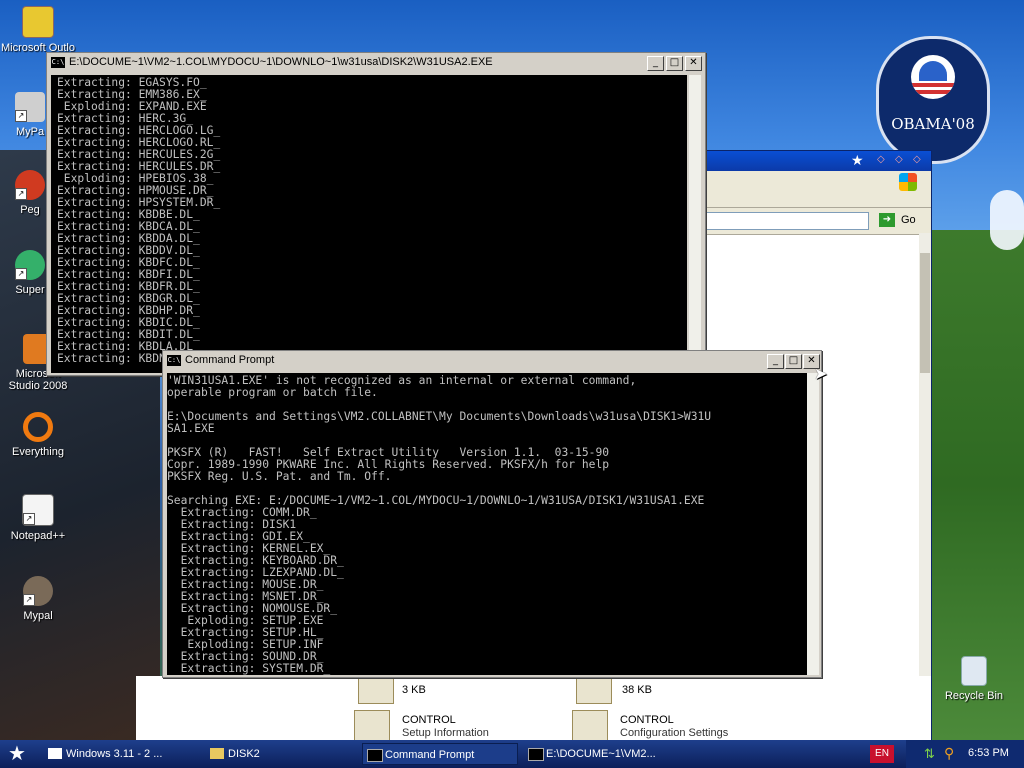 This screenshot has width=1024, height=768. I want to click on search-icon: ⚲, so click(949, 753).